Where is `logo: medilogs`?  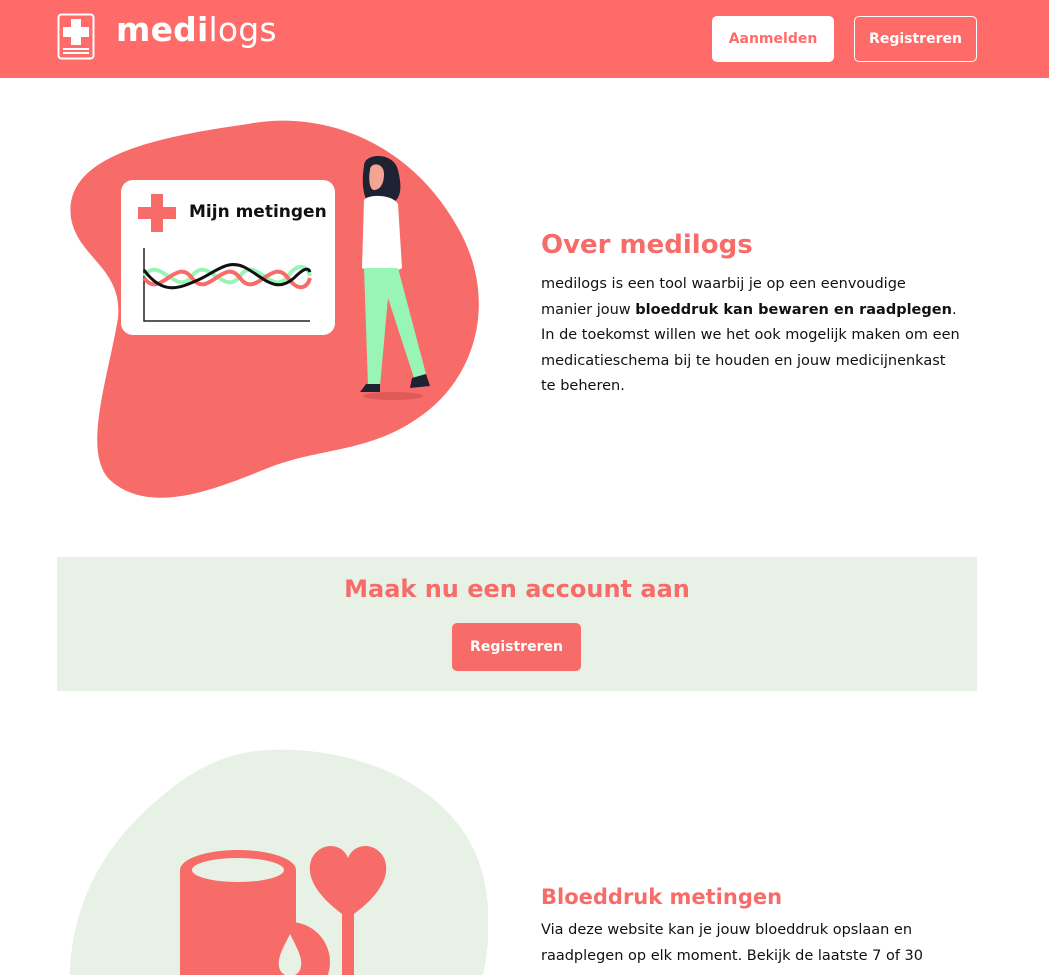 logo: medilogs is located at coordinates (196, 29).